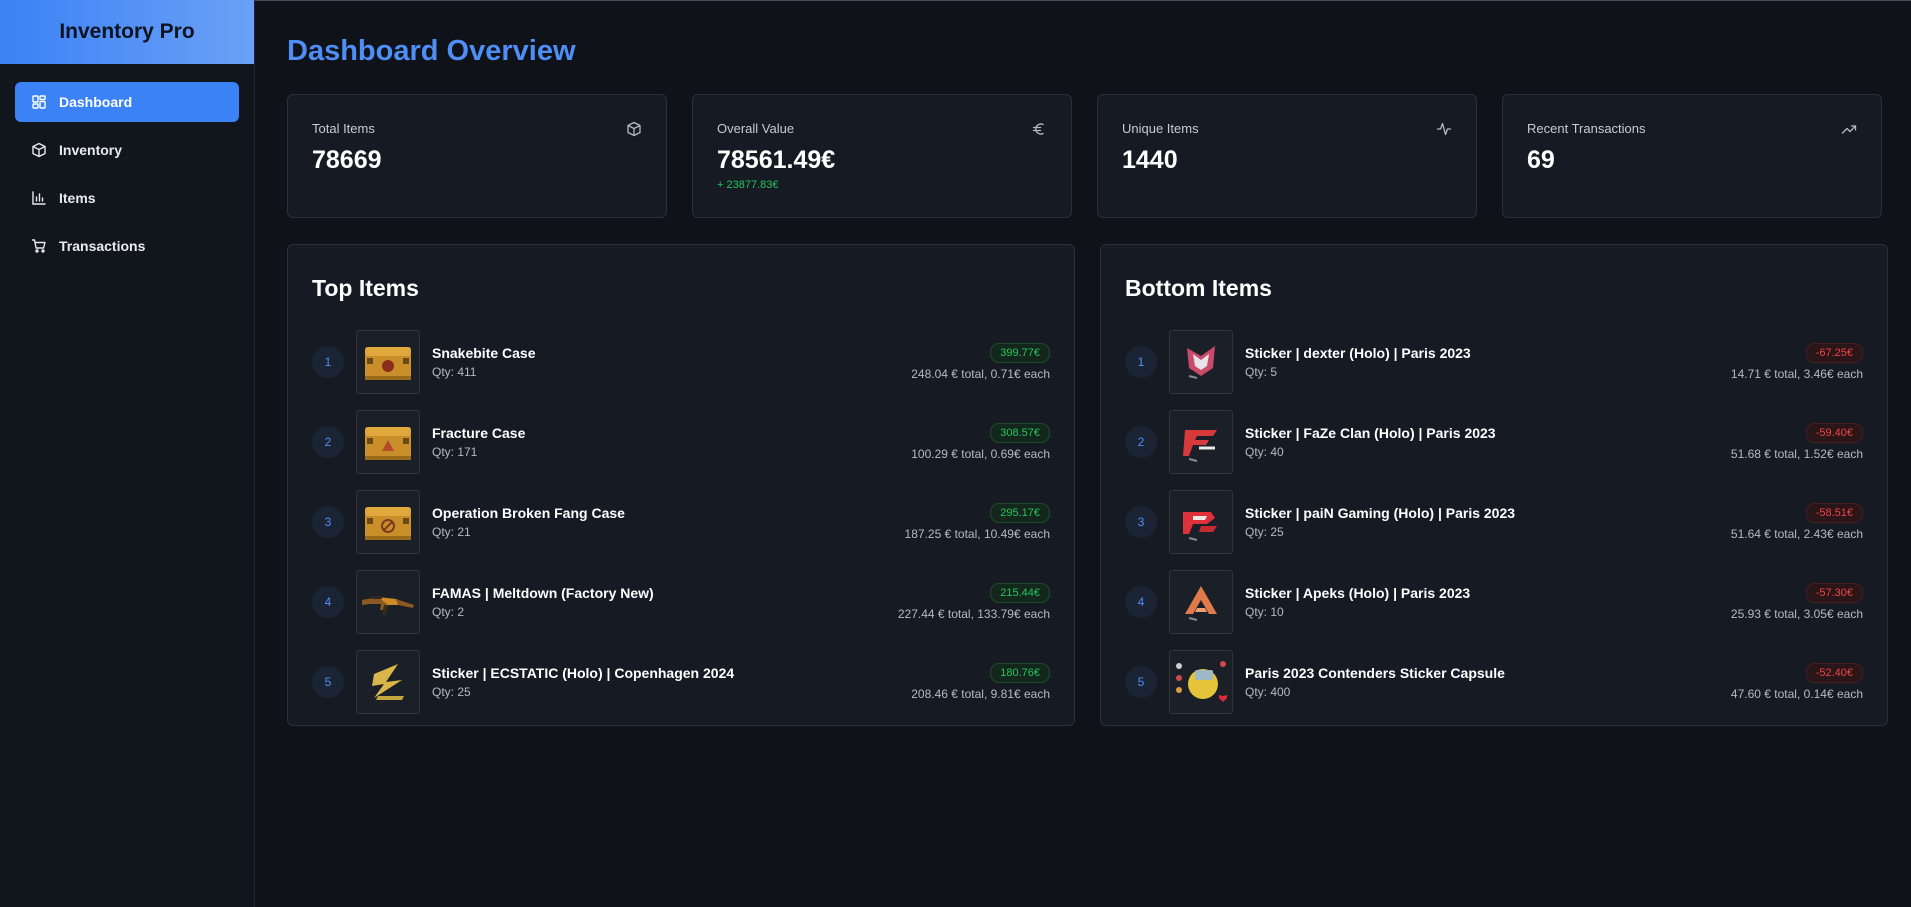 Image resolution: width=1911 pixels, height=907 pixels. What do you see at coordinates (980, 362) in the screenshot?
I see `item-values: 399.77€ 248.04 € total, 0.71€ each` at bounding box center [980, 362].